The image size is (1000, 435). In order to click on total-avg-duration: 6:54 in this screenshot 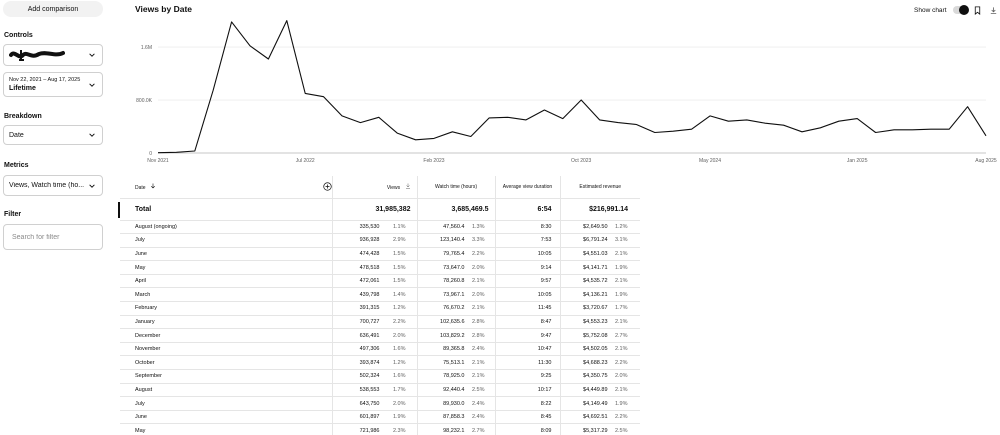, I will do `click(527, 209)`.